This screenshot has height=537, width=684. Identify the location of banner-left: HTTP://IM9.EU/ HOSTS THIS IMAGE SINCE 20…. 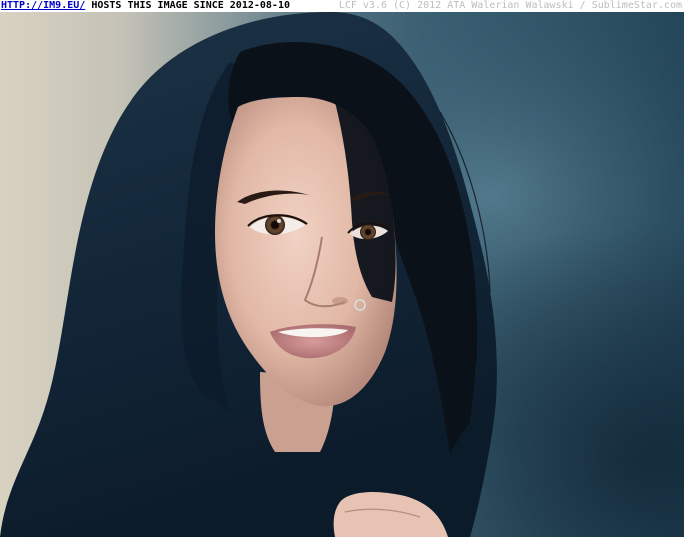
(145, 6).